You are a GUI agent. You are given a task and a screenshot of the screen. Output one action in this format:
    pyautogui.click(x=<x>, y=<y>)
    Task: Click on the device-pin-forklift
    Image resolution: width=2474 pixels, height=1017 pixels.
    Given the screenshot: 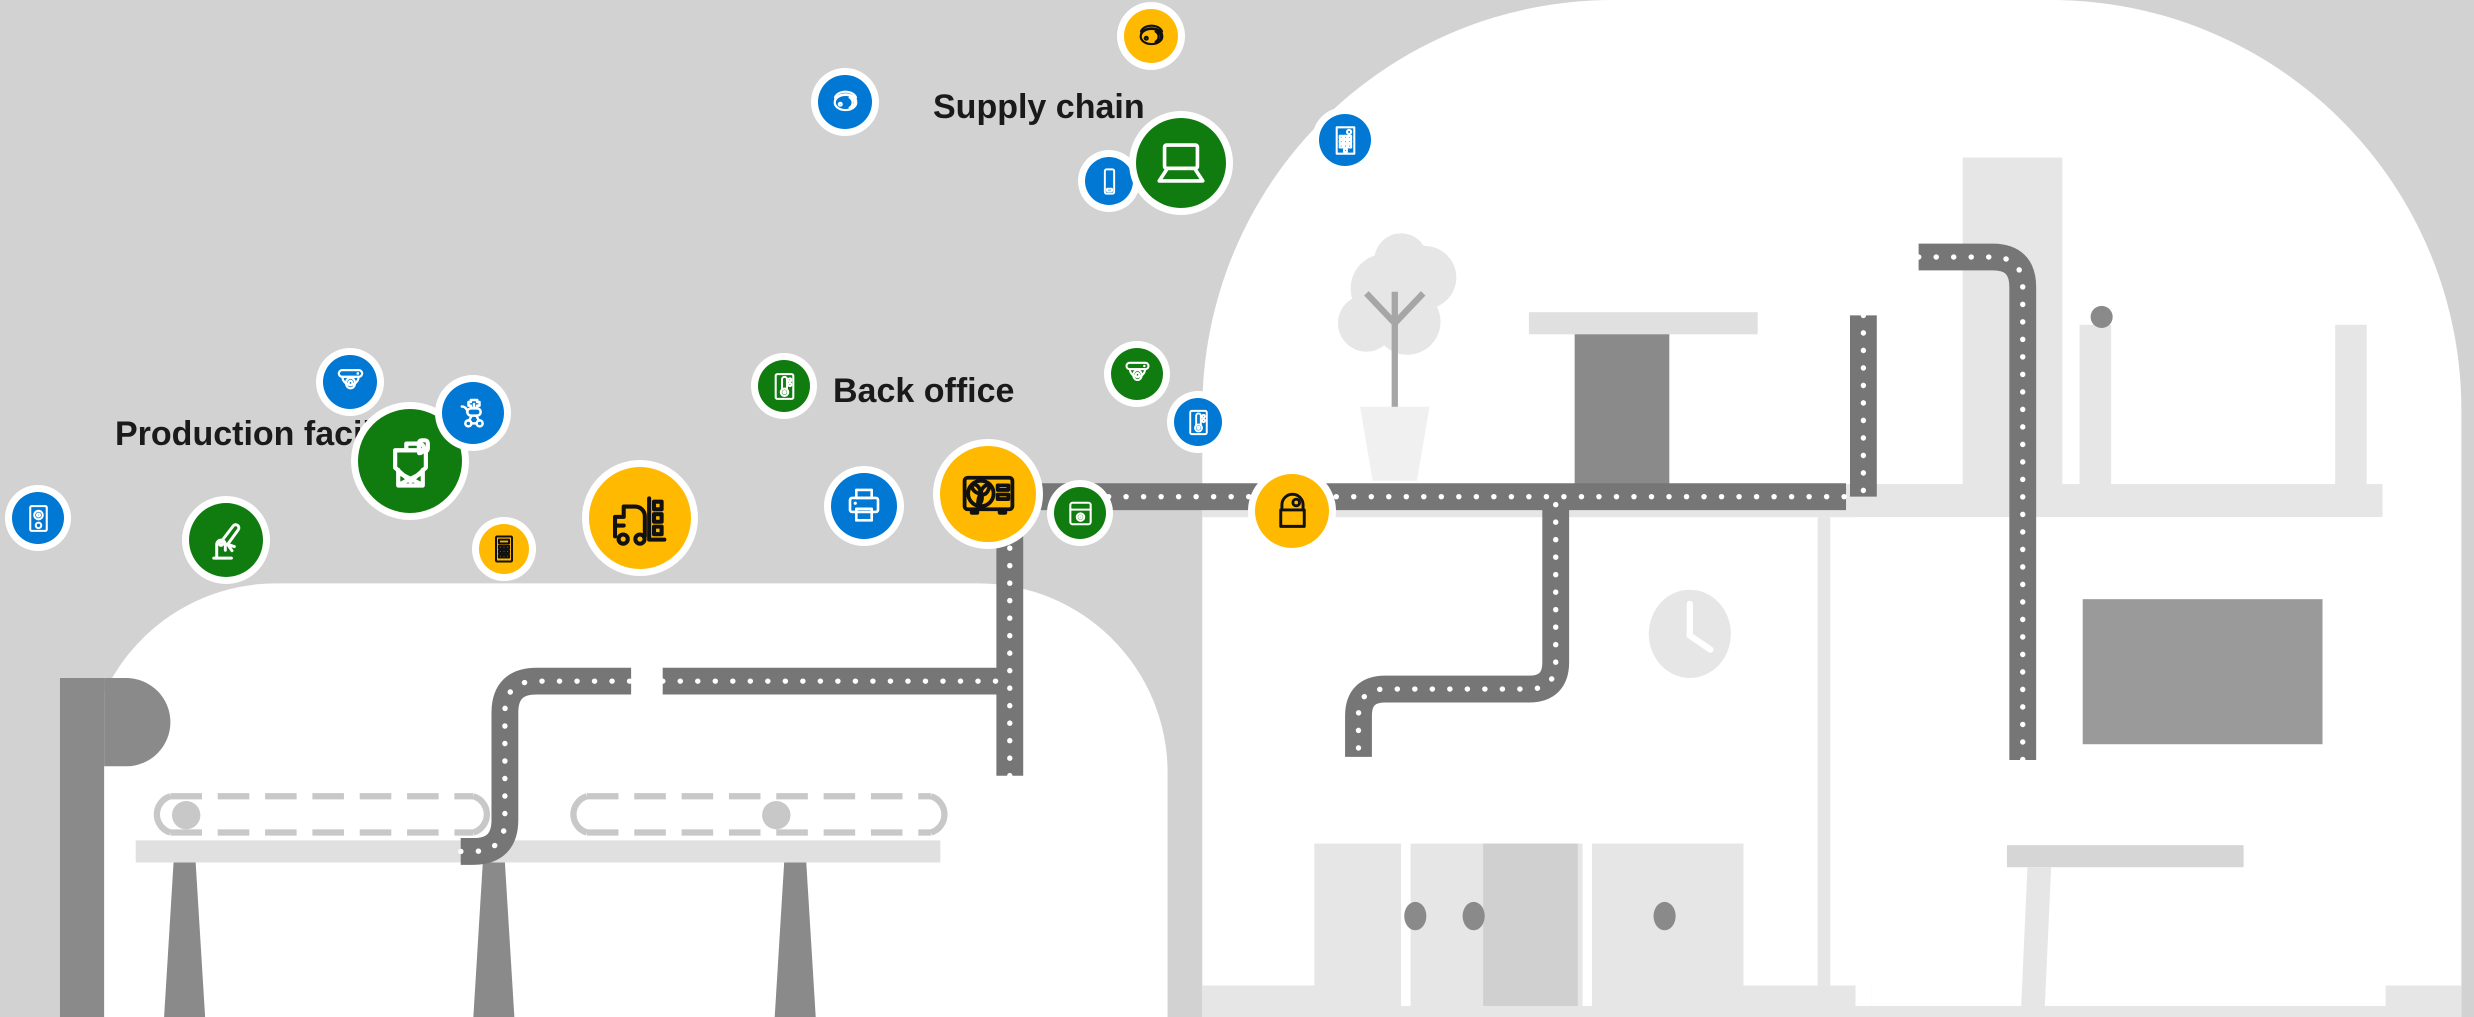 What is the action you would take?
    pyautogui.click(x=640, y=518)
    